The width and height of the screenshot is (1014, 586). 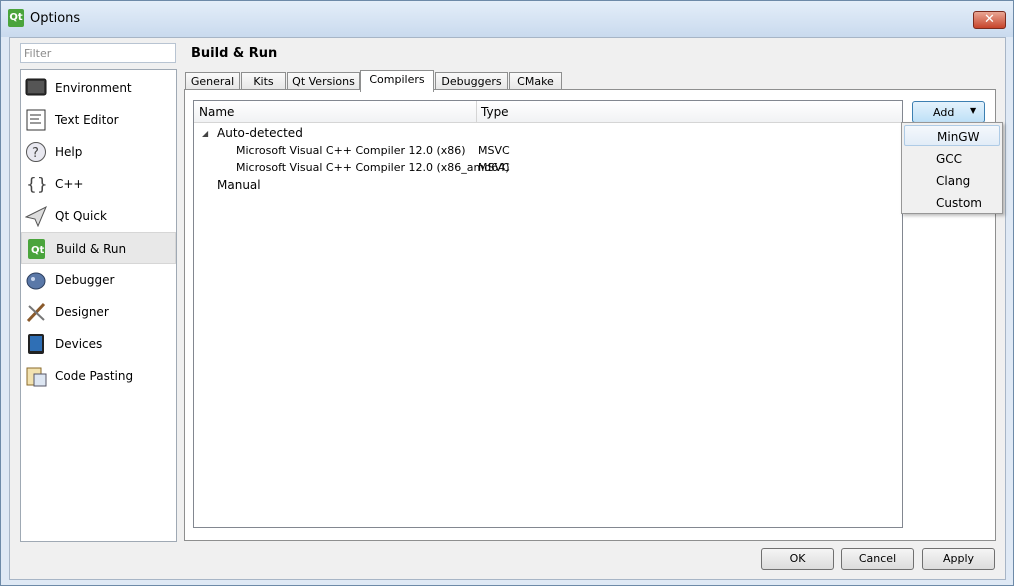 I want to click on text-editor-icon, so click(x=36, y=120).